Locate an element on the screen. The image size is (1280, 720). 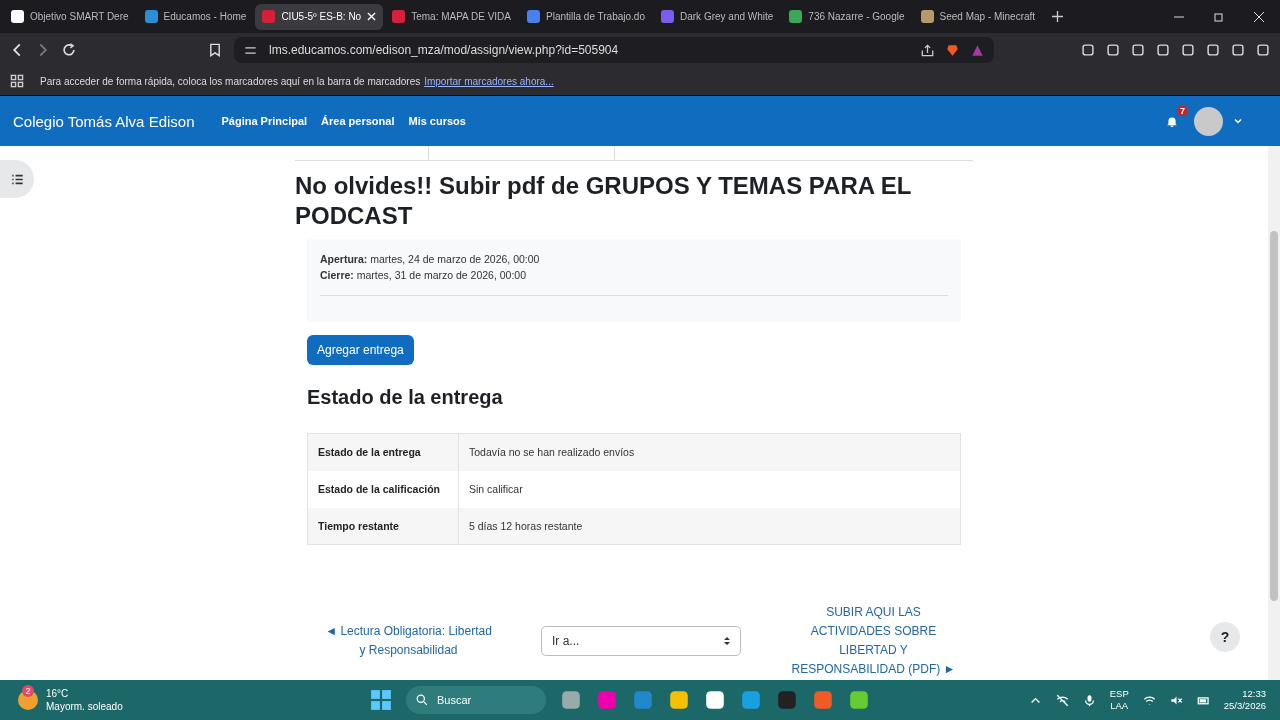
taskbar-search: Buscar is located at coordinates (476, 700).